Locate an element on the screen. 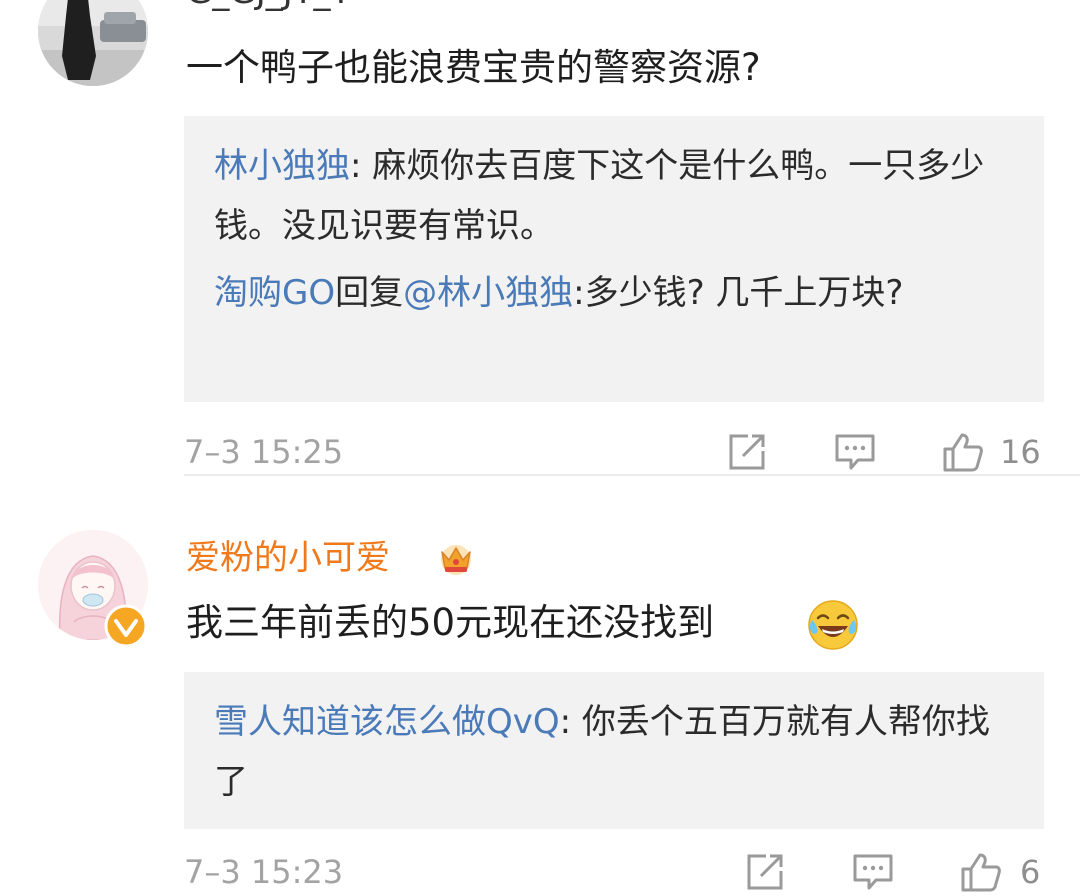  username: G_GJ_JY_Y is located at coordinates (268, 7).